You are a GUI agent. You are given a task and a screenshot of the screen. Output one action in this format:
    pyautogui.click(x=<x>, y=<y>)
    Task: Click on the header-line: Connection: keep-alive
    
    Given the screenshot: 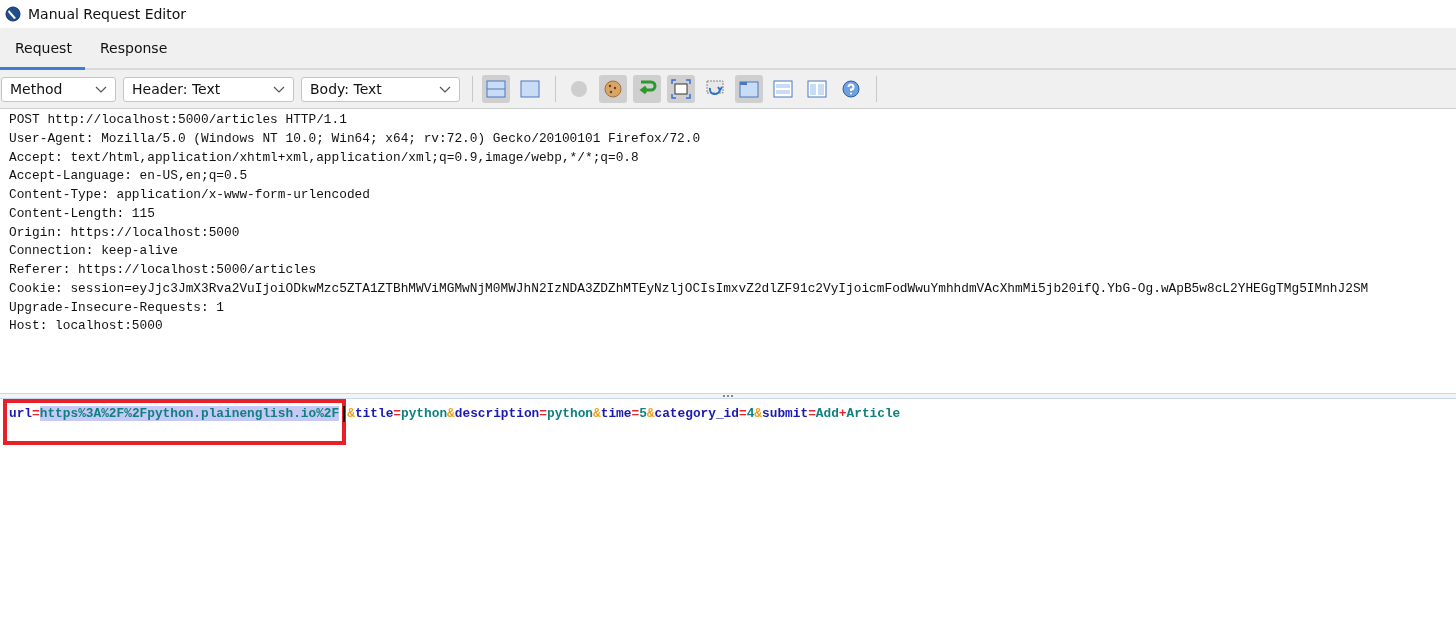 What is the action you would take?
    pyautogui.click(x=94, y=251)
    